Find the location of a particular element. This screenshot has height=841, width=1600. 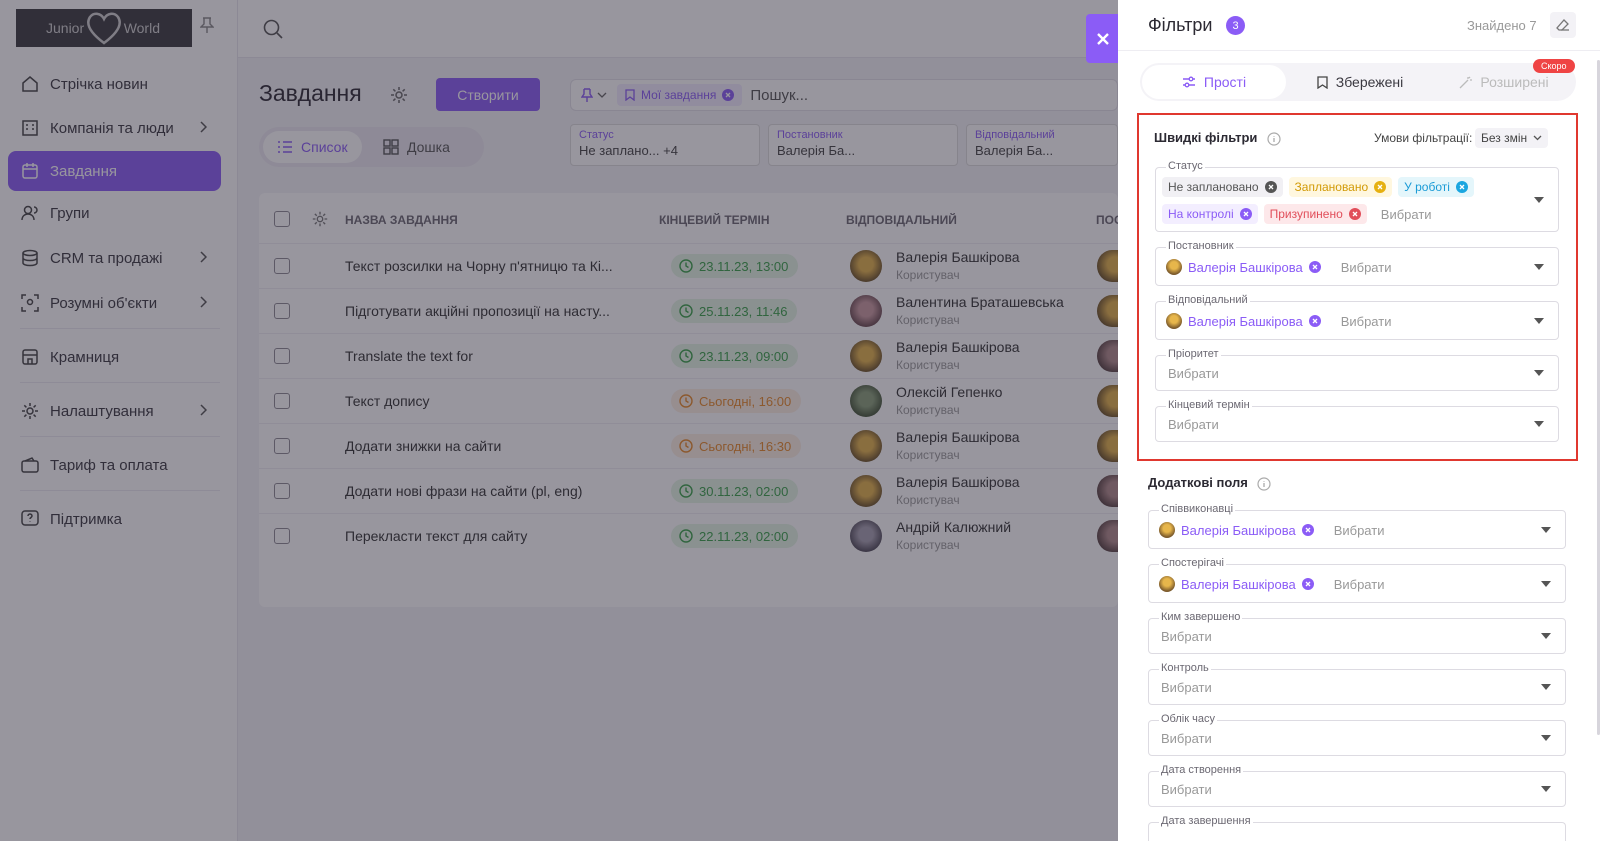

close-icon is located at coordinates (1102, 38).